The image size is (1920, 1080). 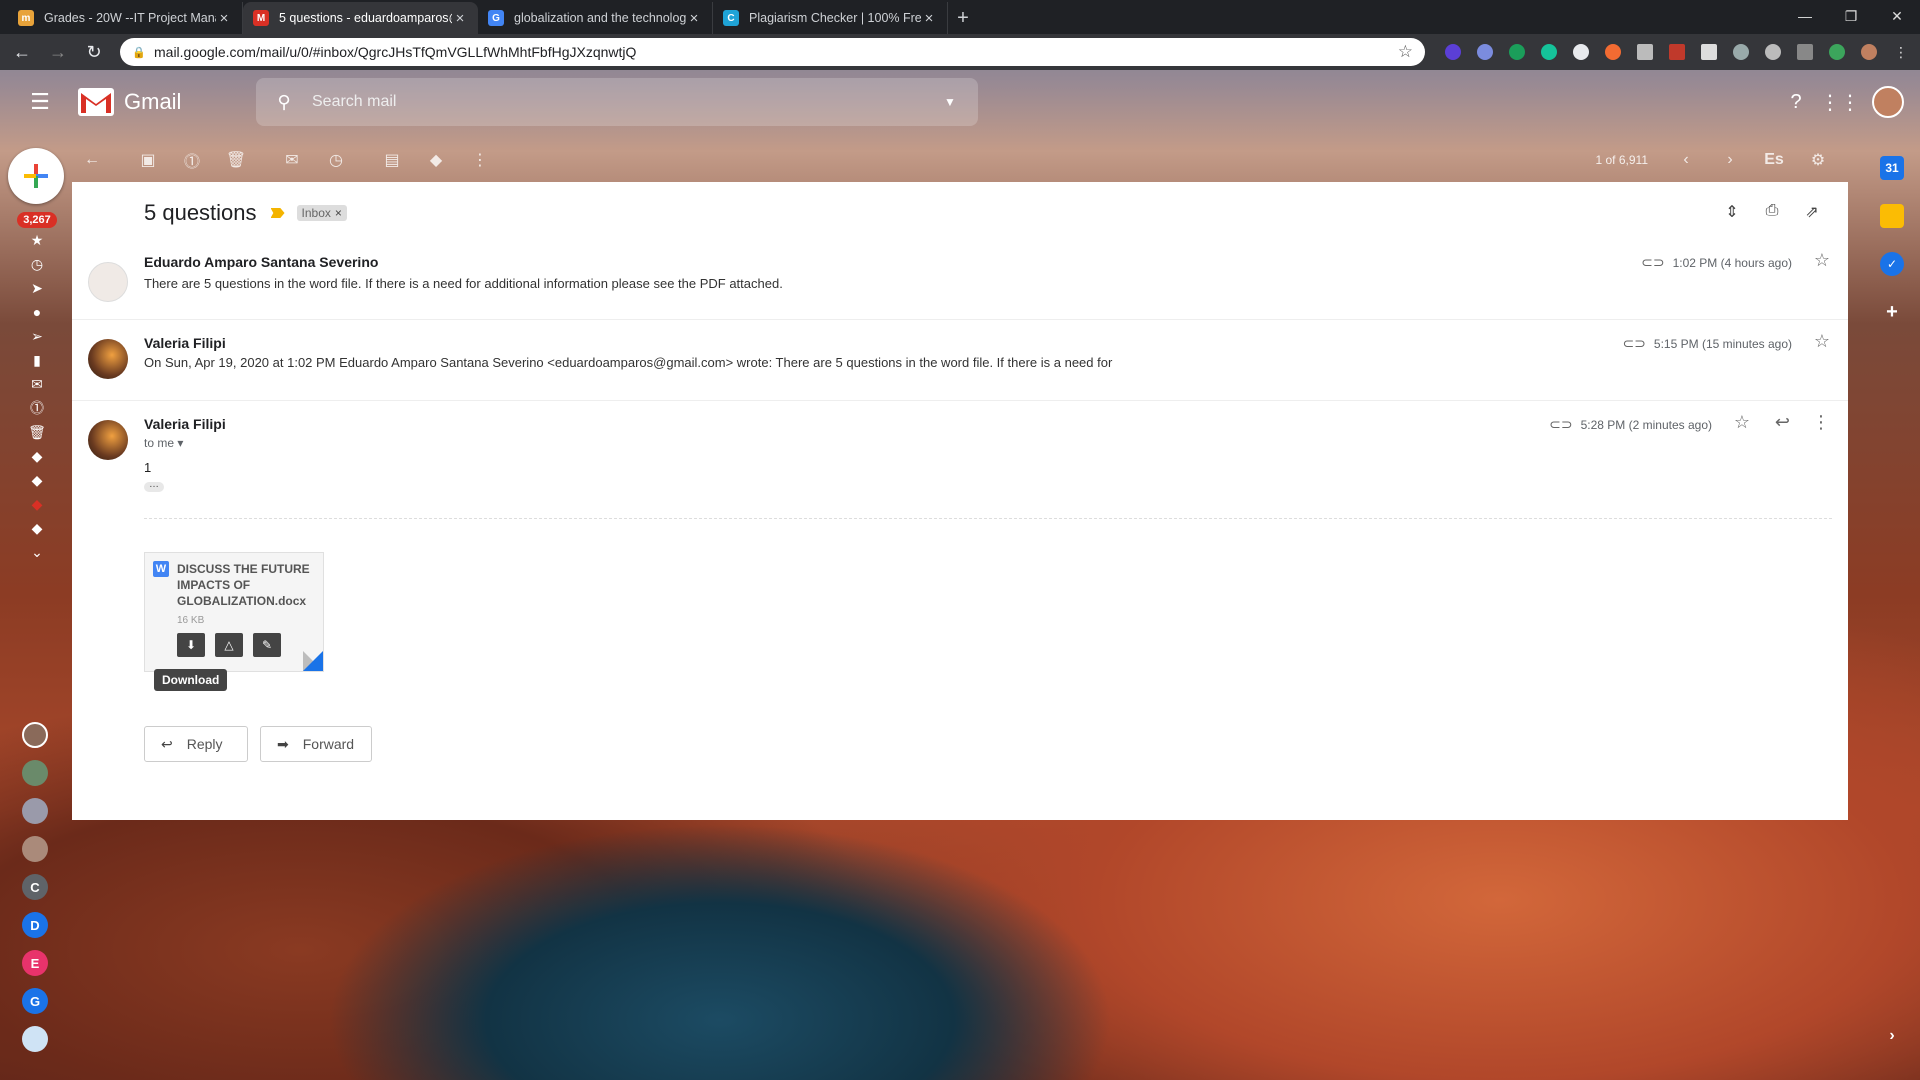 What do you see at coordinates (392, 160) in the screenshot?
I see `move-to-icon: ▤` at bounding box center [392, 160].